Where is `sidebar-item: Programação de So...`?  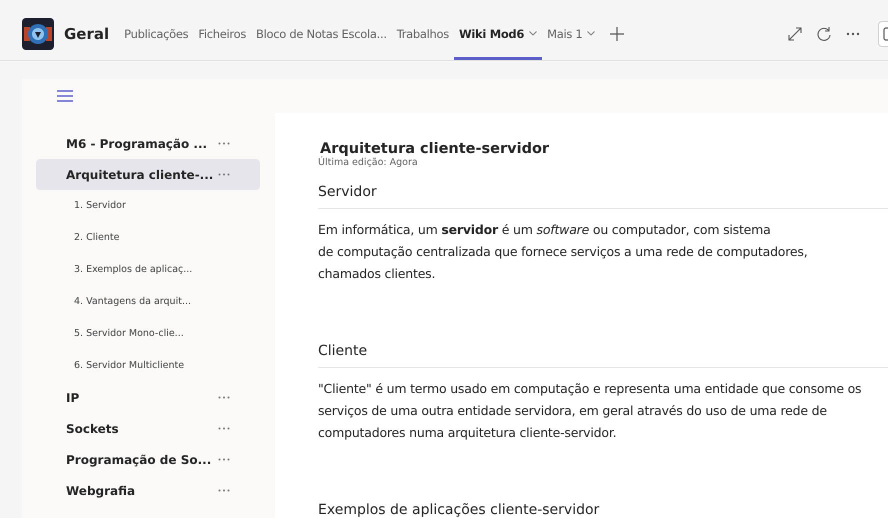 sidebar-item: Programação de So... is located at coordinates (148, 459).